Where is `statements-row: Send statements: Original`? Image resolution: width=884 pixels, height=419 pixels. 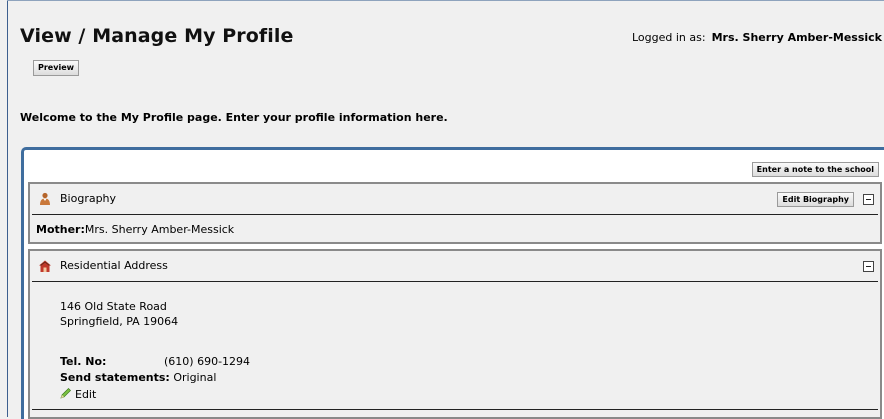 statements-row: Send statements: Original is located at coordinates (138, 377).